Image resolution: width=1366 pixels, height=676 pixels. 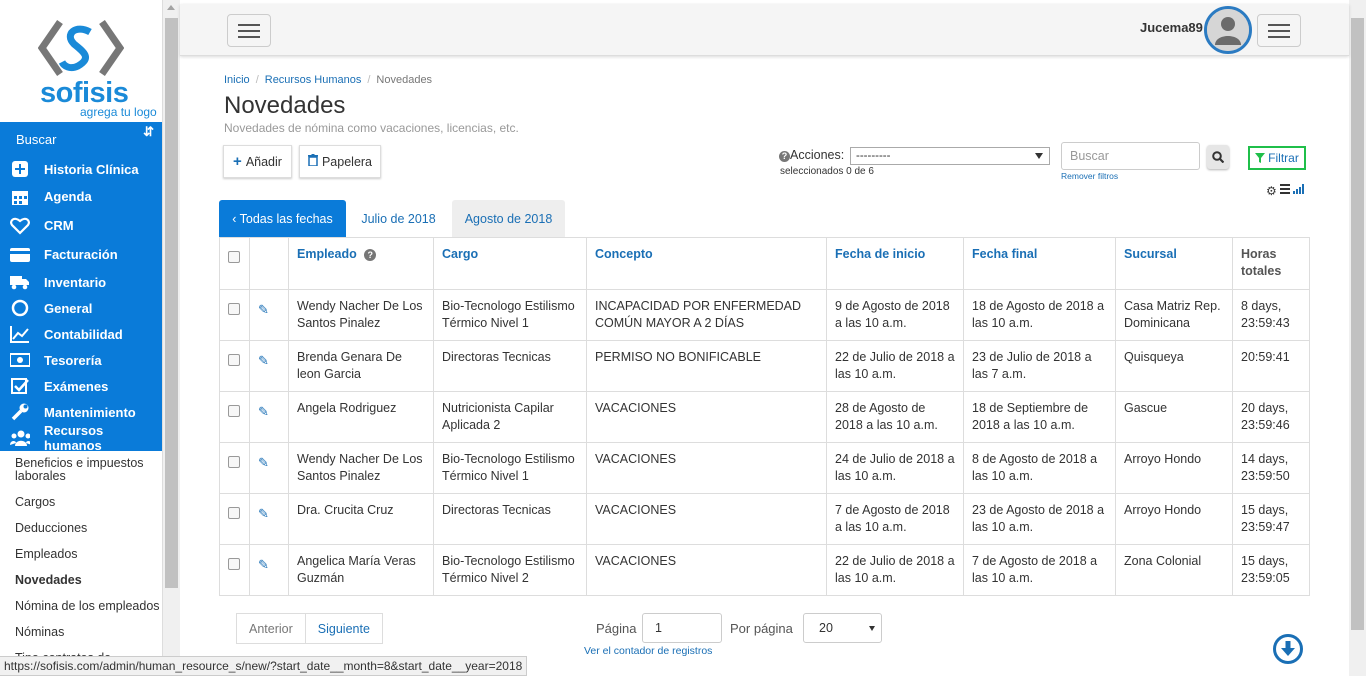 I want to click on cell-cargo: Bio-Tecnologo Estilismo Térmico Nivel 1, so click(x=510, y=315).